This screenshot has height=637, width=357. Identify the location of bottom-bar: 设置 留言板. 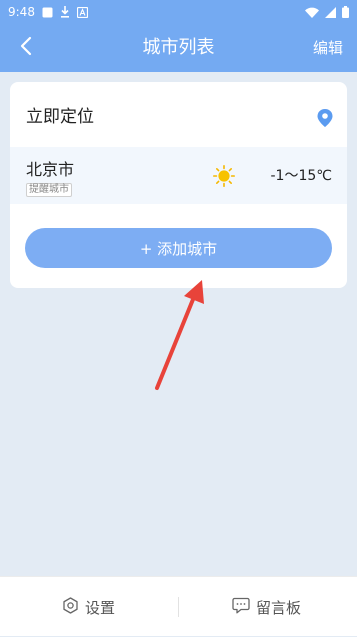
(178, 606).